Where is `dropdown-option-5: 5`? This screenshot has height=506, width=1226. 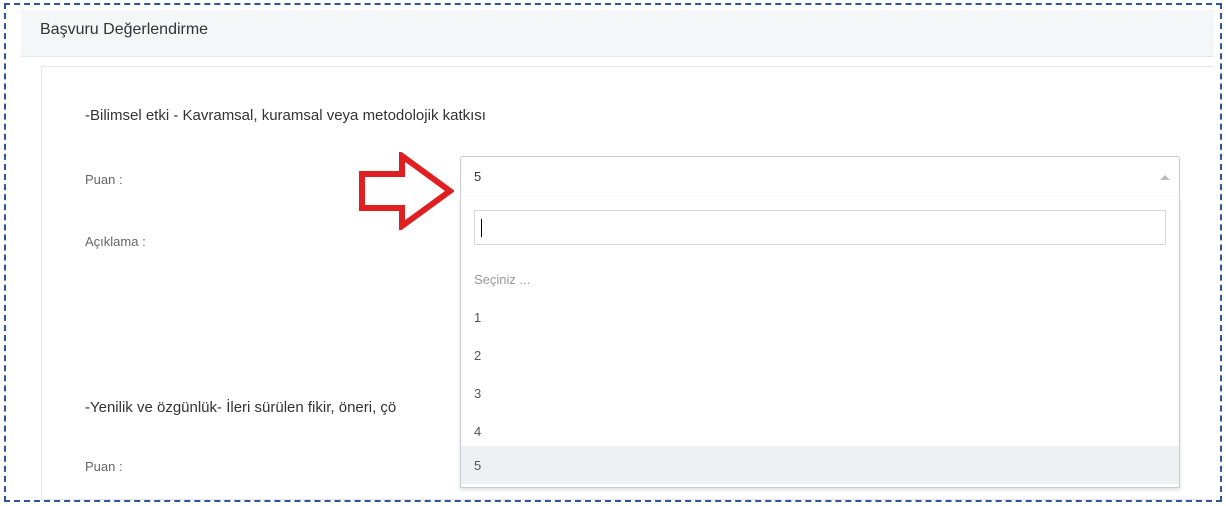
dropdown-option-5: 5 is located at coordinates (820, 465).